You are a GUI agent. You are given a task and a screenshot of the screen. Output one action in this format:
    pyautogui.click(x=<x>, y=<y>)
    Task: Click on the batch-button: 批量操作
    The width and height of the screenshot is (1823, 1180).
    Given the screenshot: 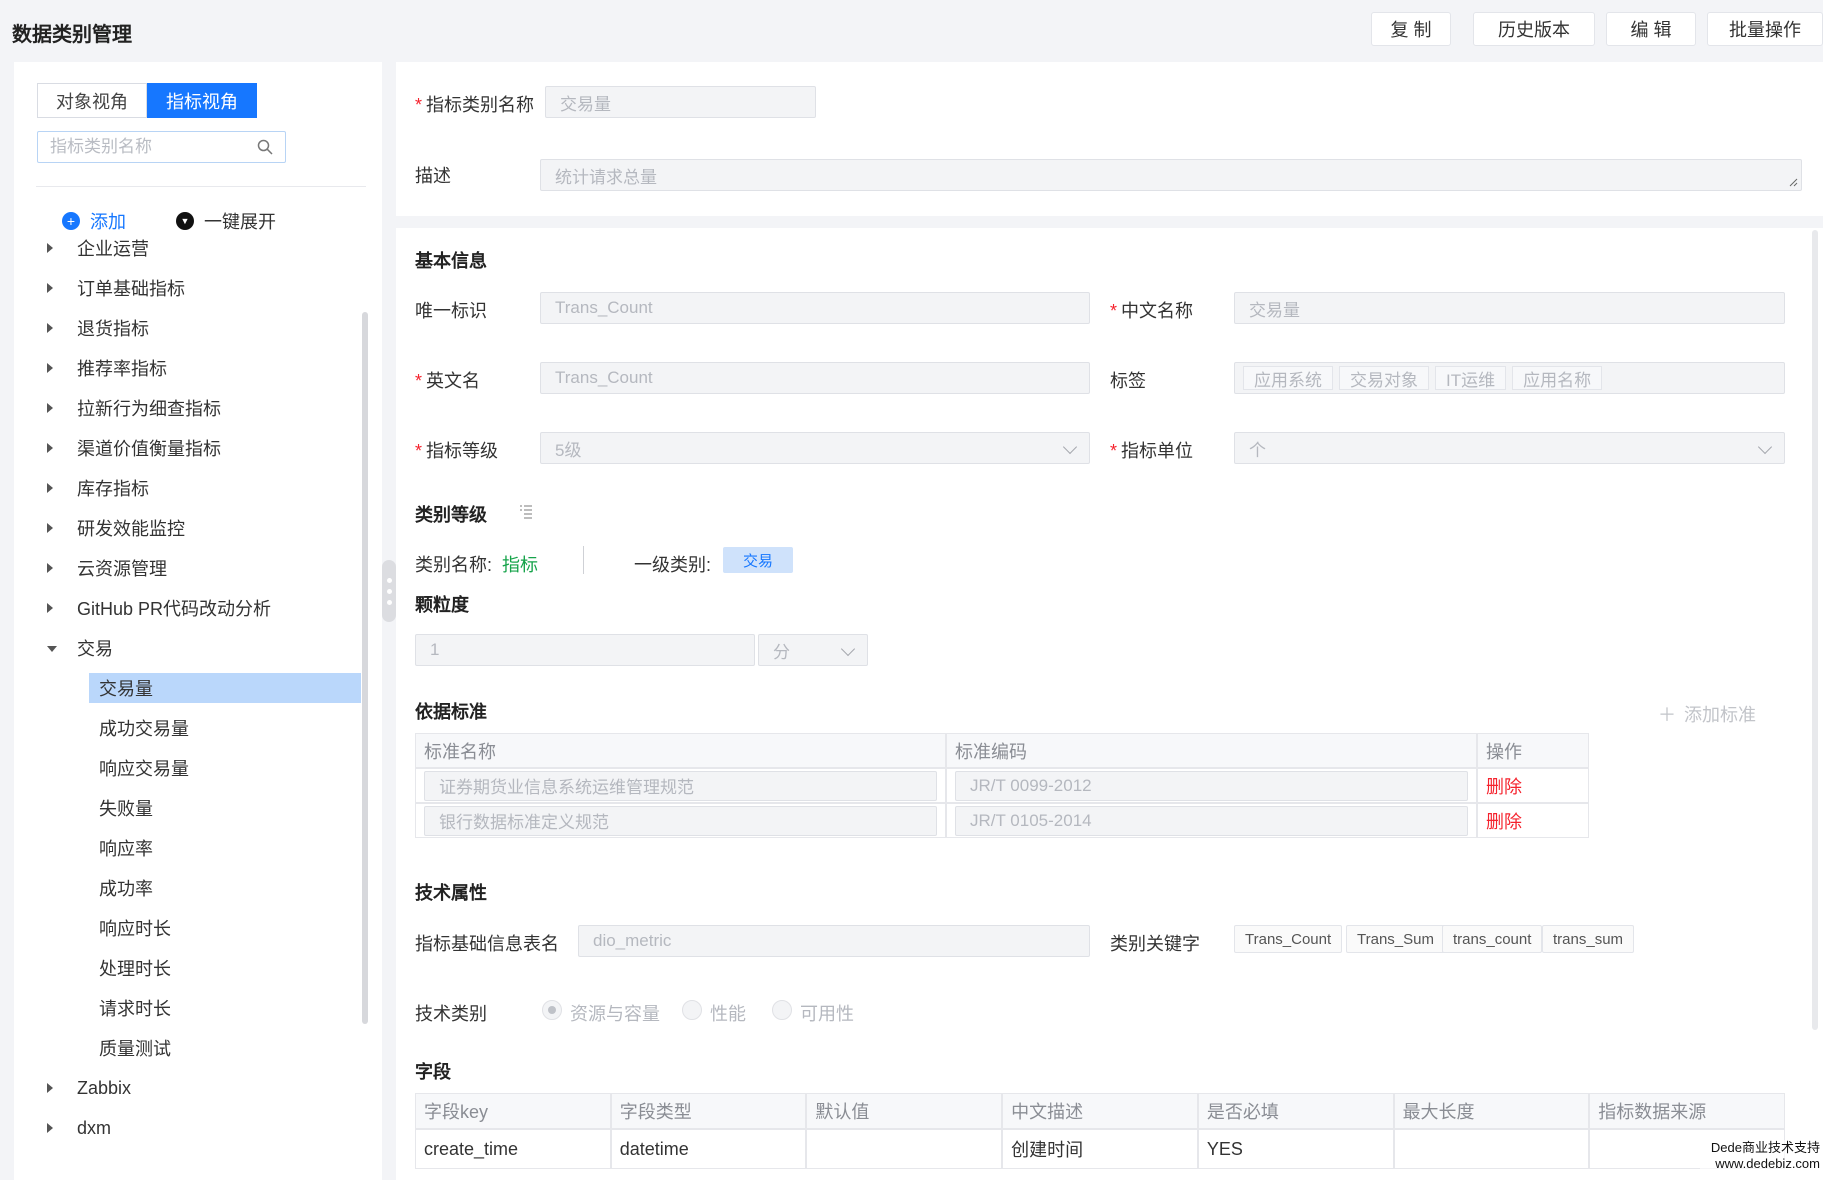 What is the action you would take?
    pyautogui.click(x=1765, y=29)
    